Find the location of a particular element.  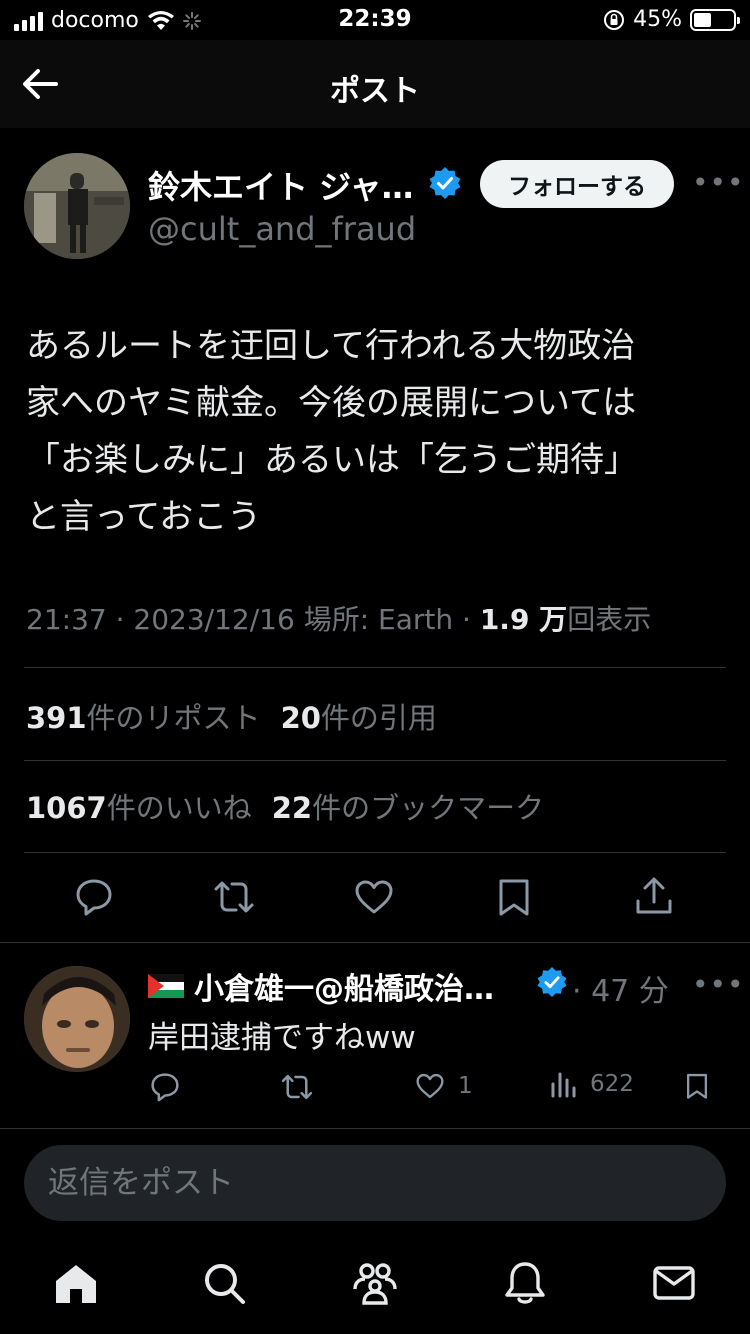

reply-author-avatar is located at coordinates (77, 1019).